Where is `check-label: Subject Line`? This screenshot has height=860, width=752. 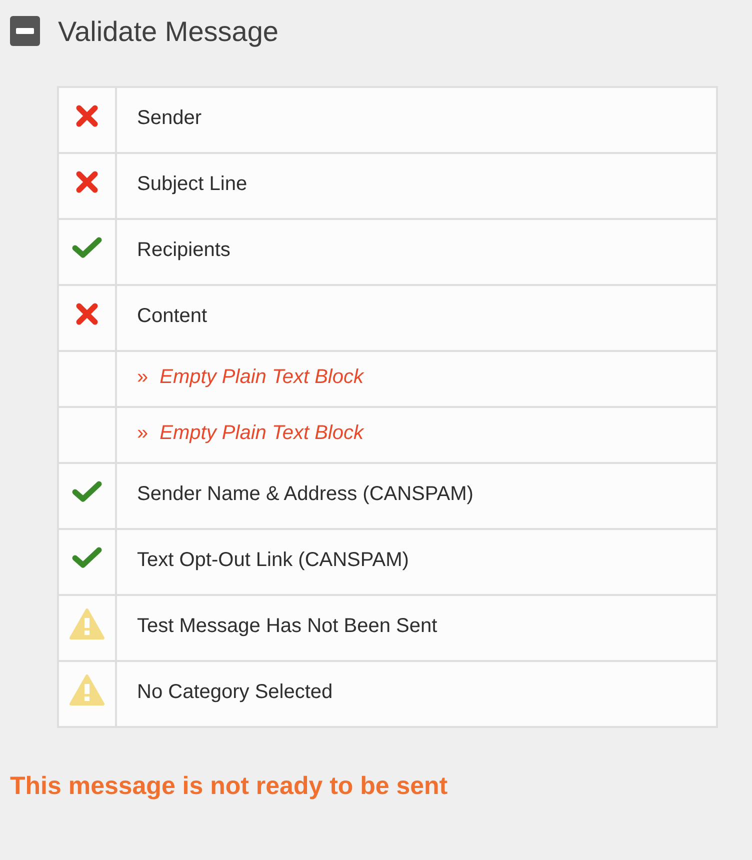
check-label: Subject Line is located at coordinates (192, 184).